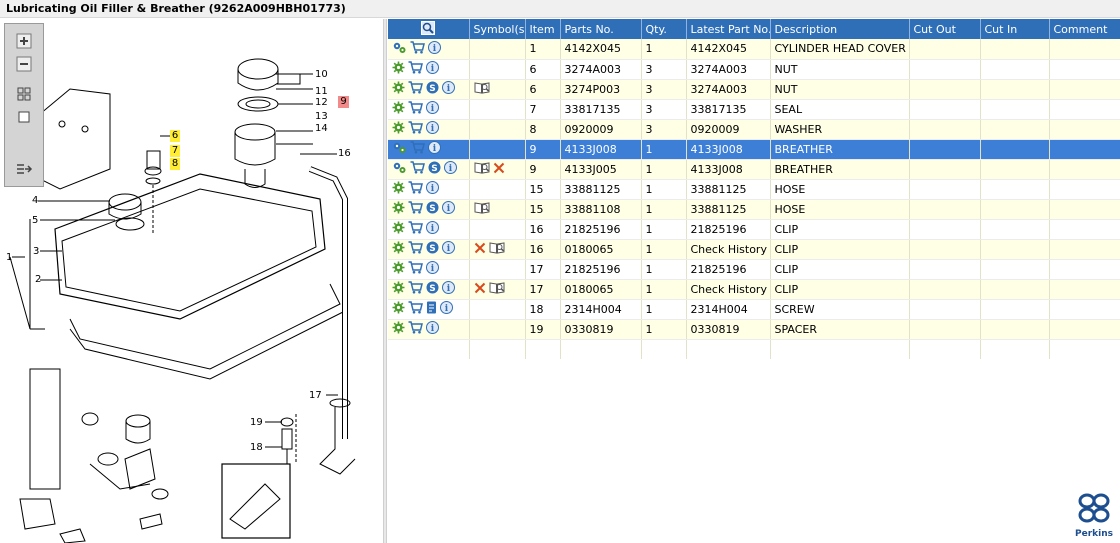  What do you see at coordinates (431, 309) in the screenshot?
I see `doc-icon` at bounding box center [431, 309].